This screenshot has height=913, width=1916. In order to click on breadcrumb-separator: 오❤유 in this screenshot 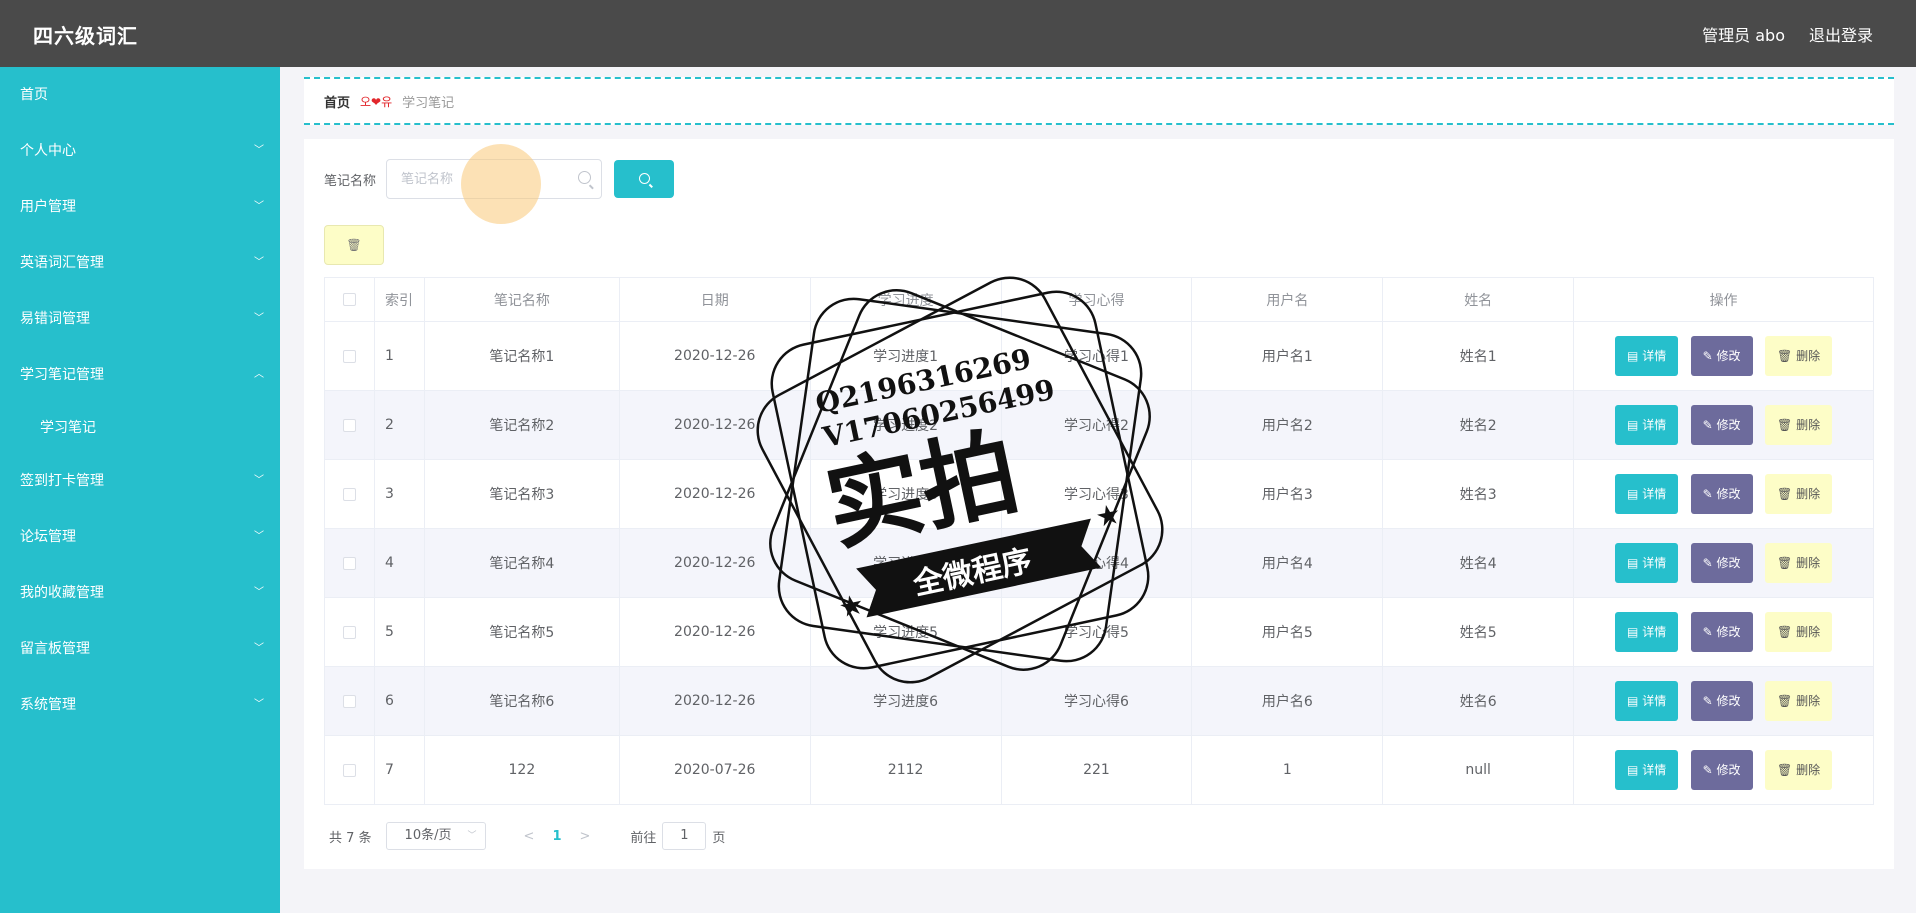, I will do `click(376, 101)`.